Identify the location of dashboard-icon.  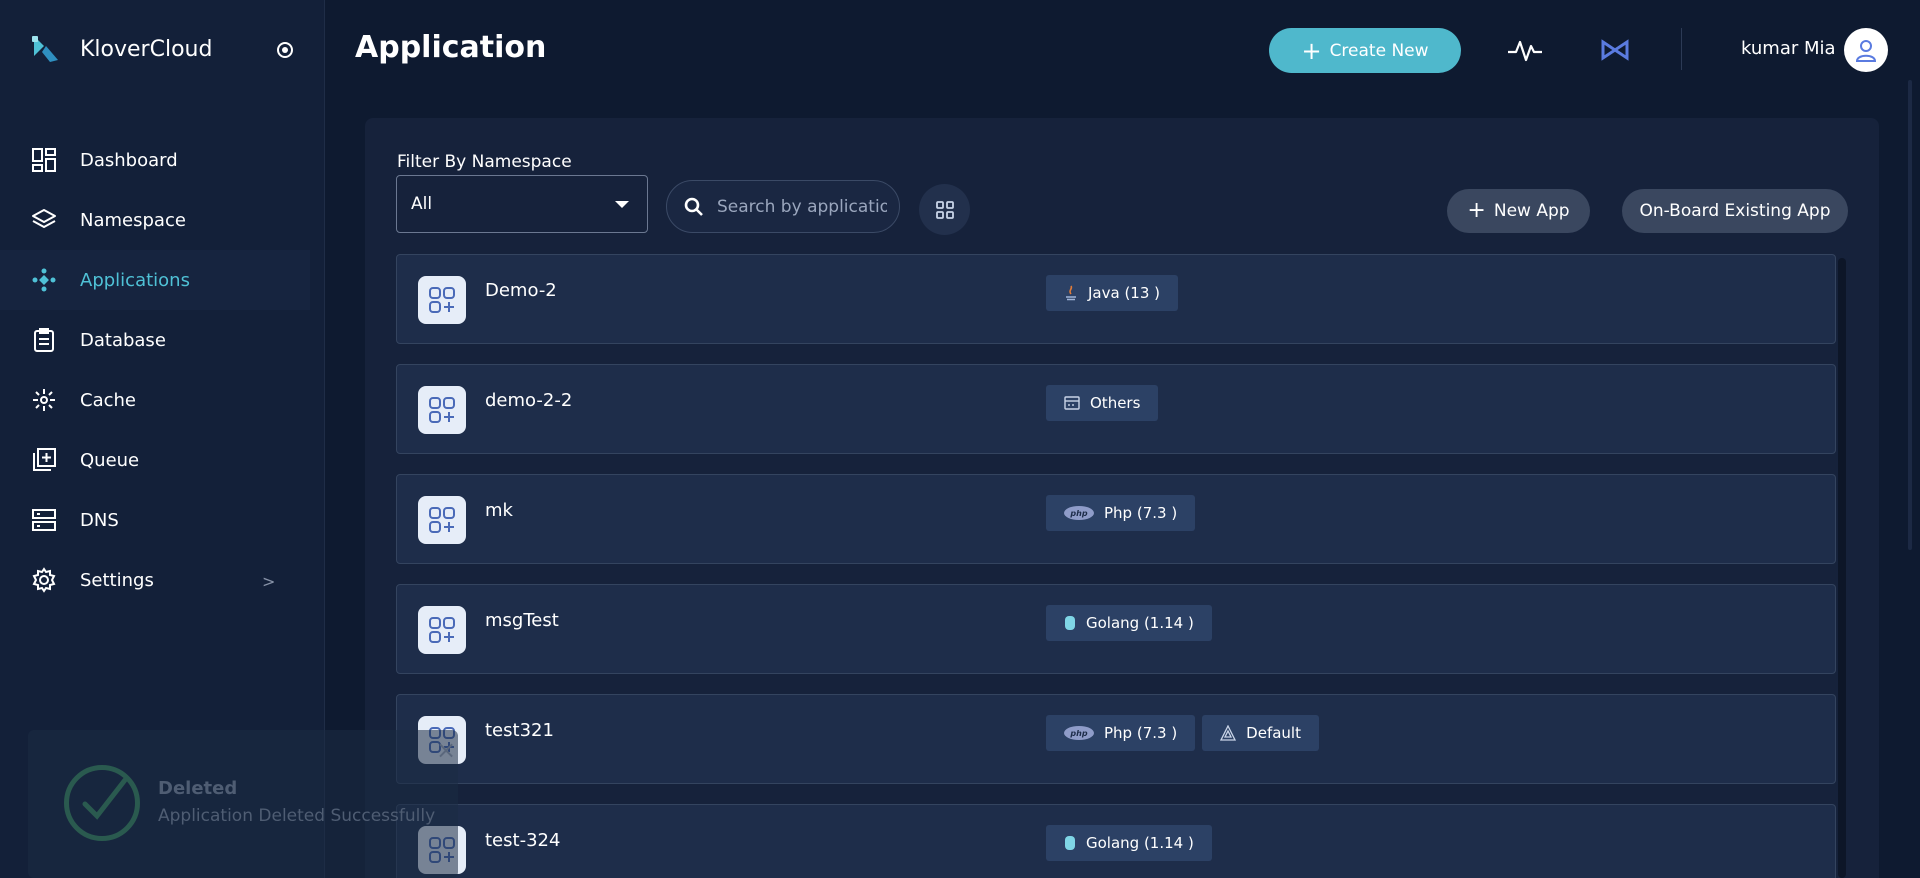
(44, 160).